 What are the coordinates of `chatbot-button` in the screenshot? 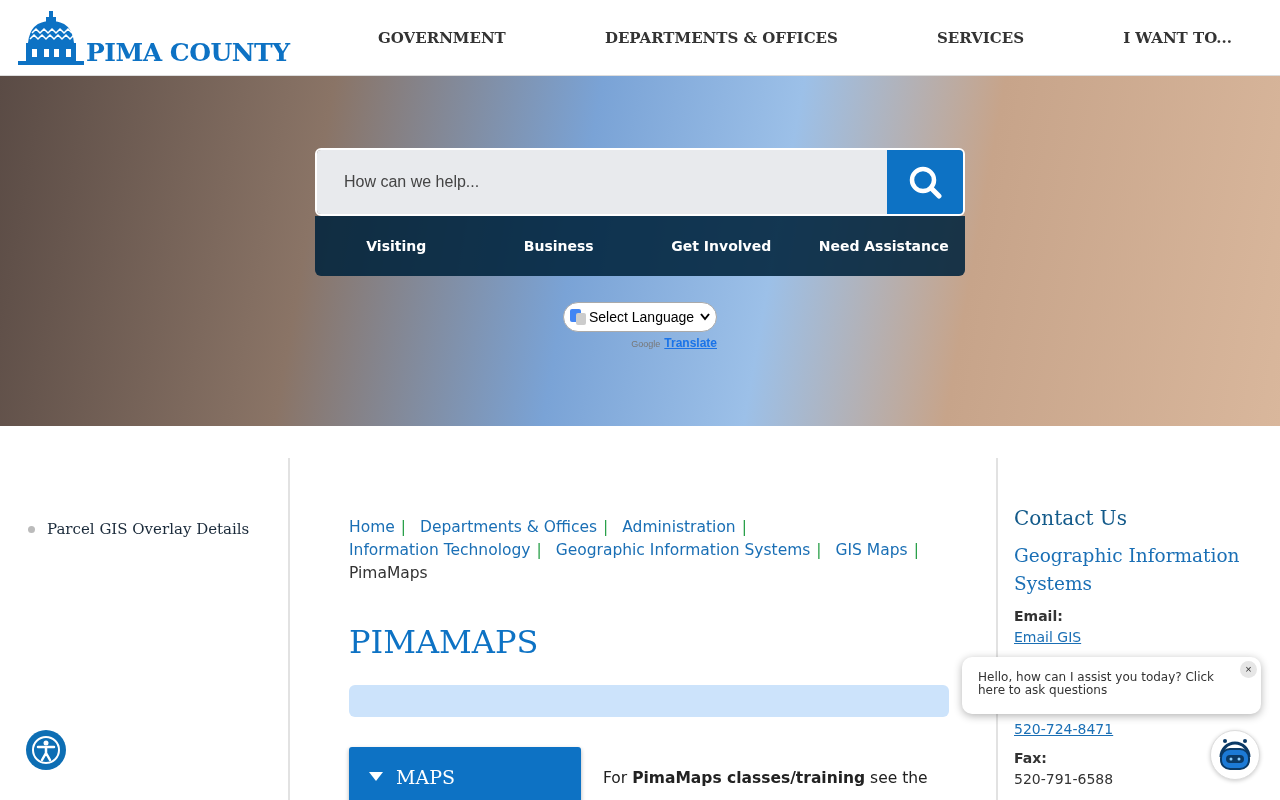 It's located at (1235, 755).